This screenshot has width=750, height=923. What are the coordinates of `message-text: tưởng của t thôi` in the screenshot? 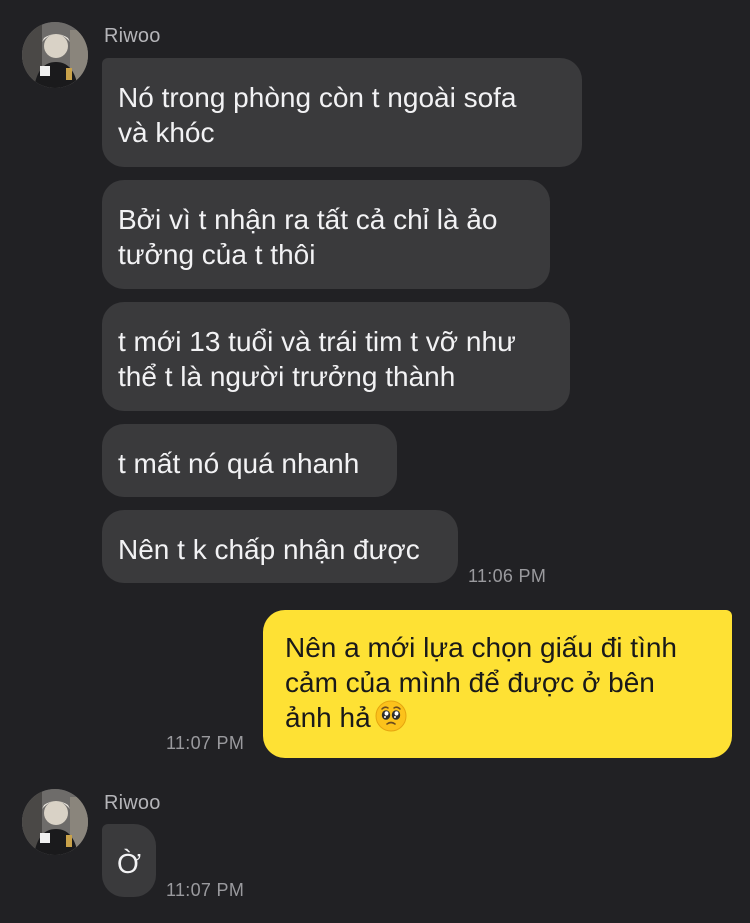 It's located at (217, 254).